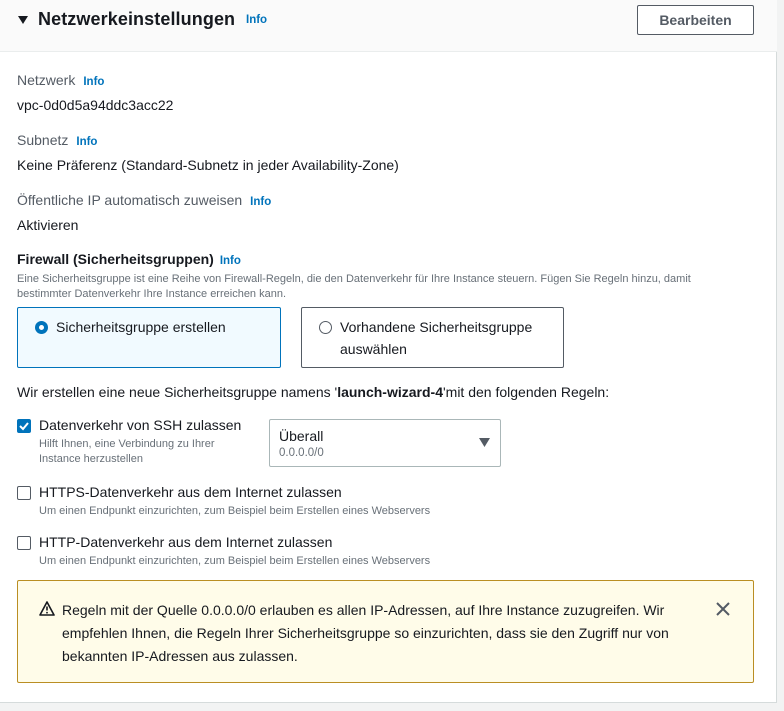  Describe the element at coordinates (301, 436) in the screenshot. I see `ssh-source-value: Überall` at that location.